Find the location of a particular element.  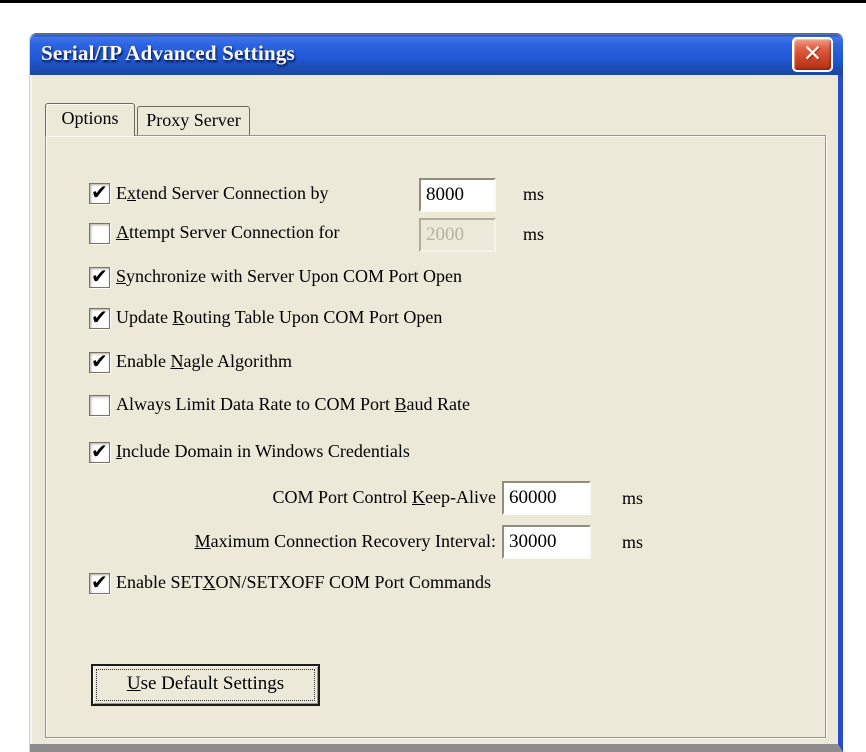

keep-alive-label: COM Port Control Keep-Alive is located at coordinates (306, 497).